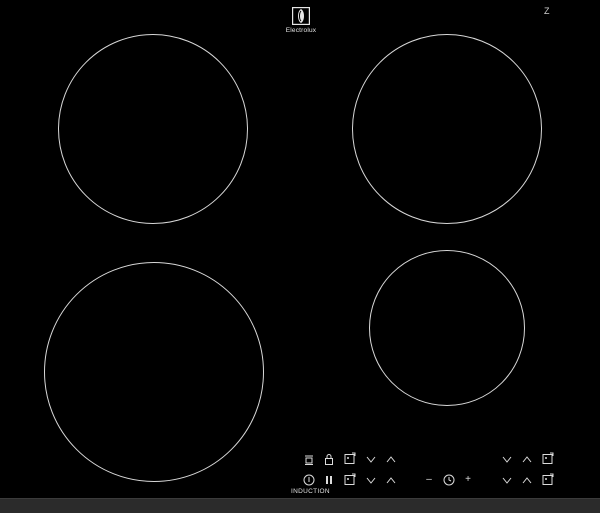 The width and height of the screenshot is (600, 513). I want to click on induction-label: INDUCTION, so click(310, 491).